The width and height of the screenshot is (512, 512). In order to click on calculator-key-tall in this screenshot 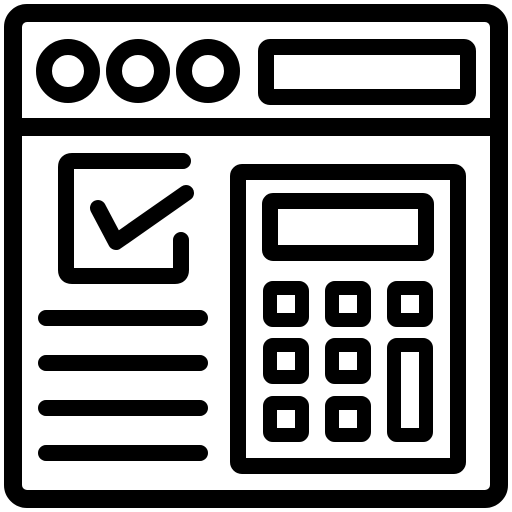, I will do `click(410, 390)`.